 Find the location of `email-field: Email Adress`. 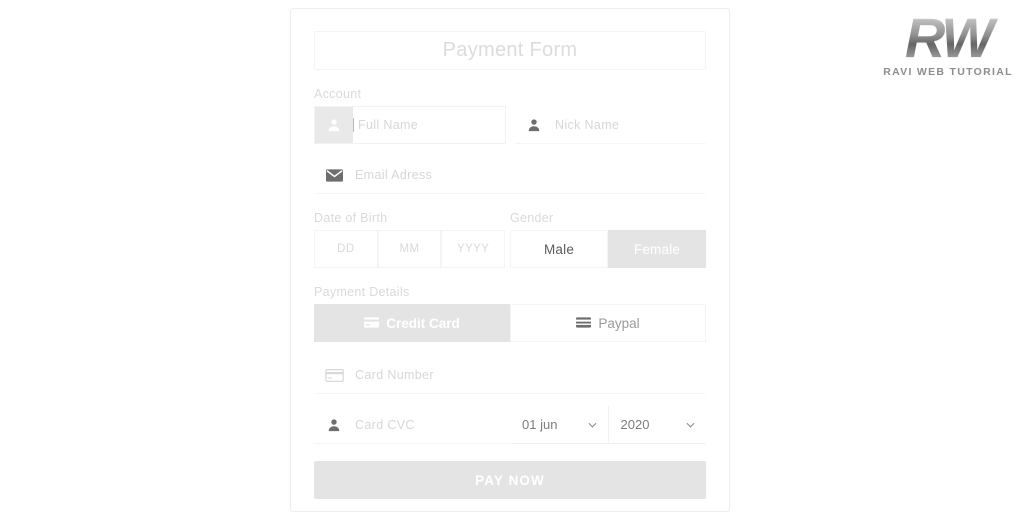

email-field: Email Adress is located at coordinates (510, 175).